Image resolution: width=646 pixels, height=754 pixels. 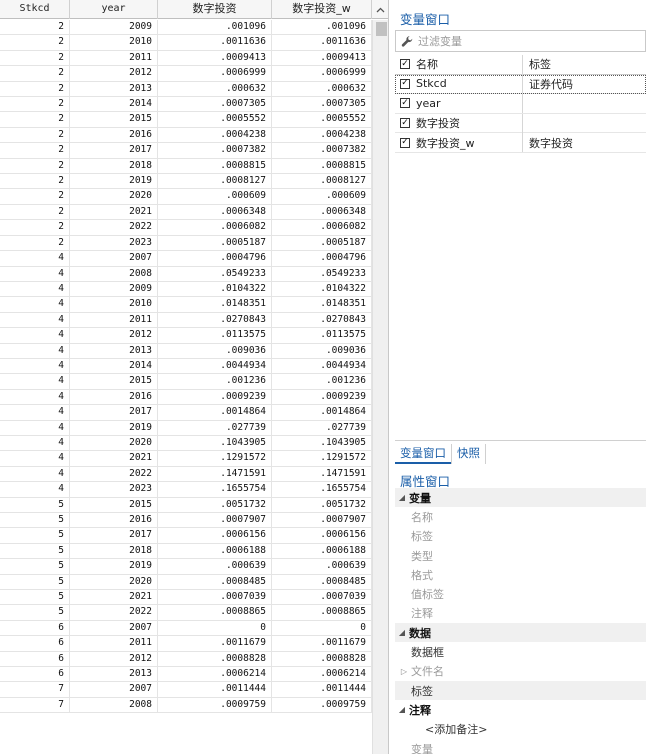 What do you see at coordinates (215, 412) in the screenshot?
I see `cell-digital-investment: .0014864` at bounding box center [215, 412].